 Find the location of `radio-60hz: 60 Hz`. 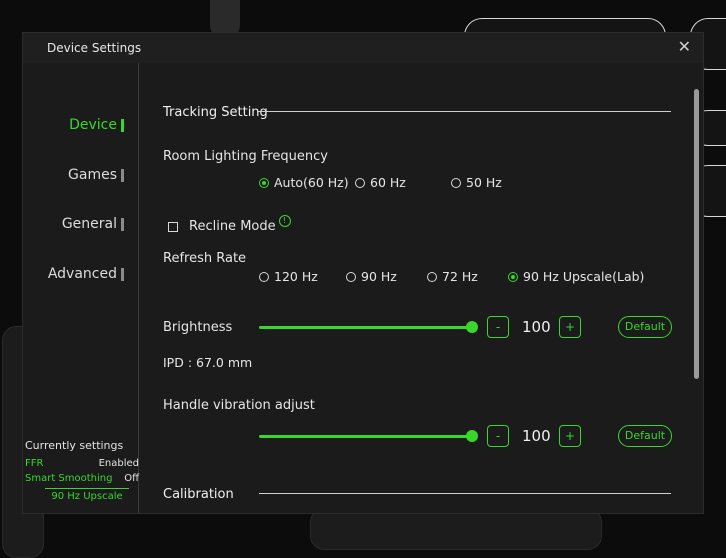

radio-60hz: 60 Hz is located at coordinates (380, 182).